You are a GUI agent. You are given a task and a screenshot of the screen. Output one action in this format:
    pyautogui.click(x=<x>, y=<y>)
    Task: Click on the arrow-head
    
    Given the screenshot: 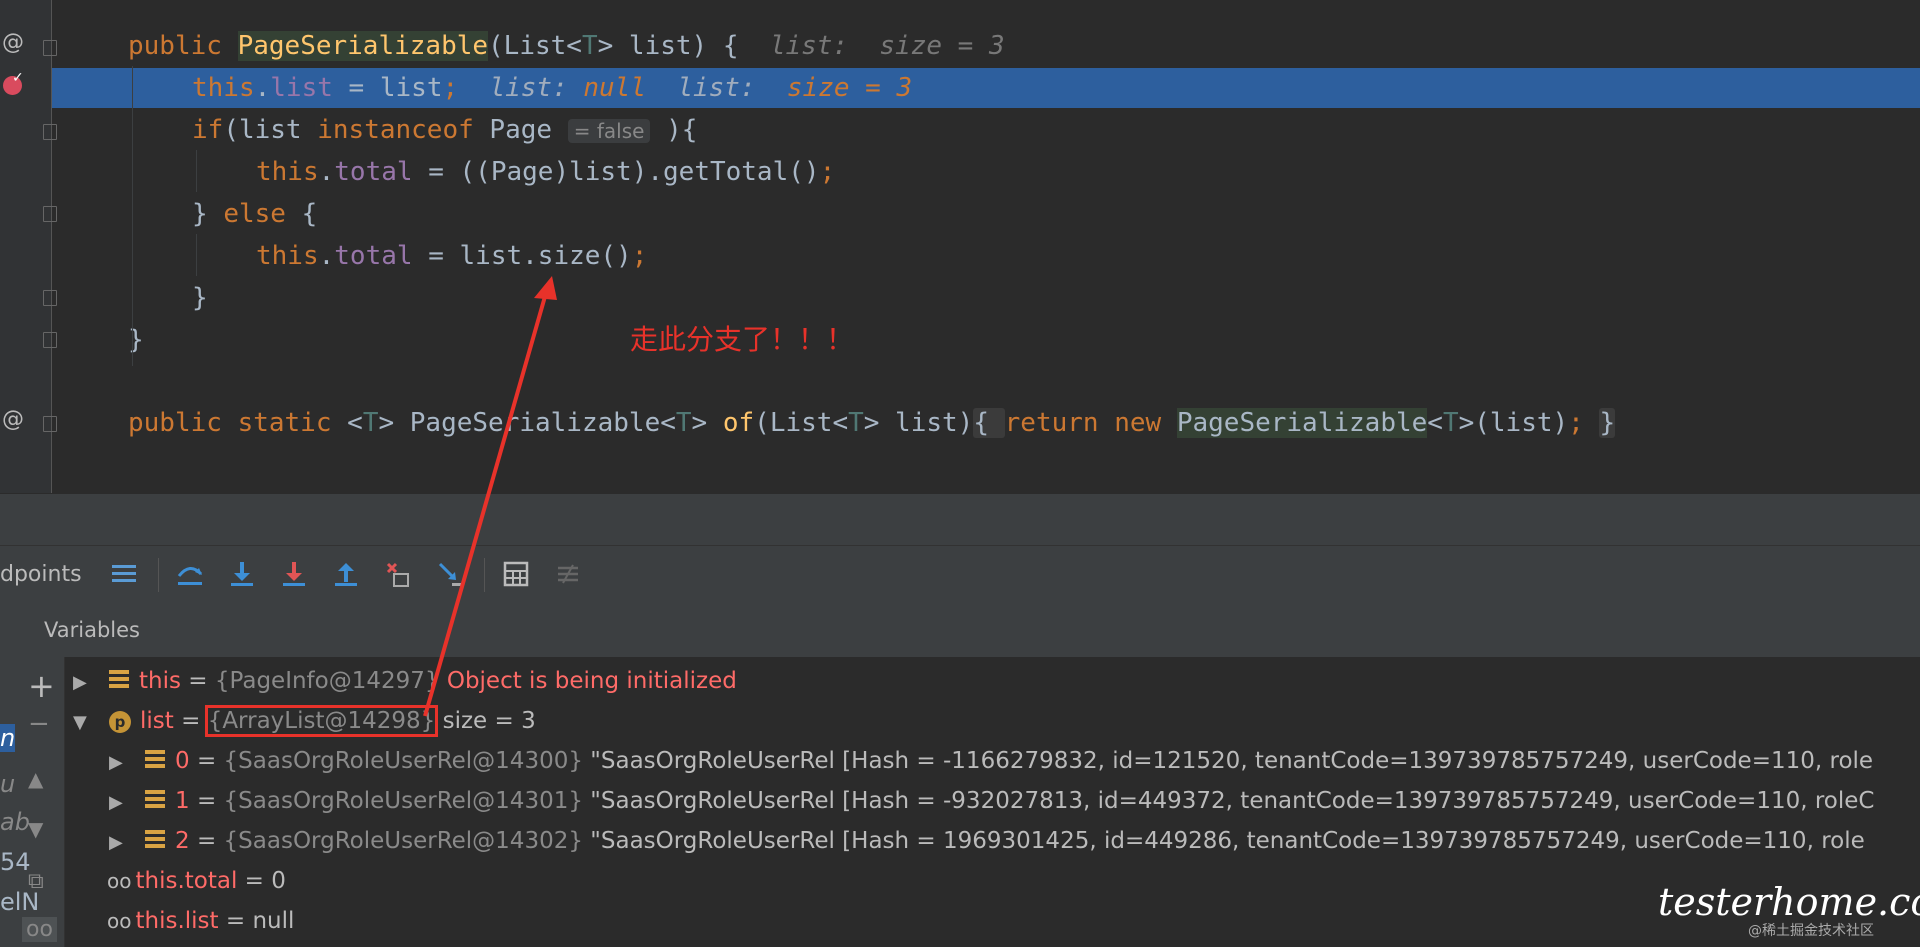 What is the action you would take?
    pyautogui.click(x=545, y=288)
    